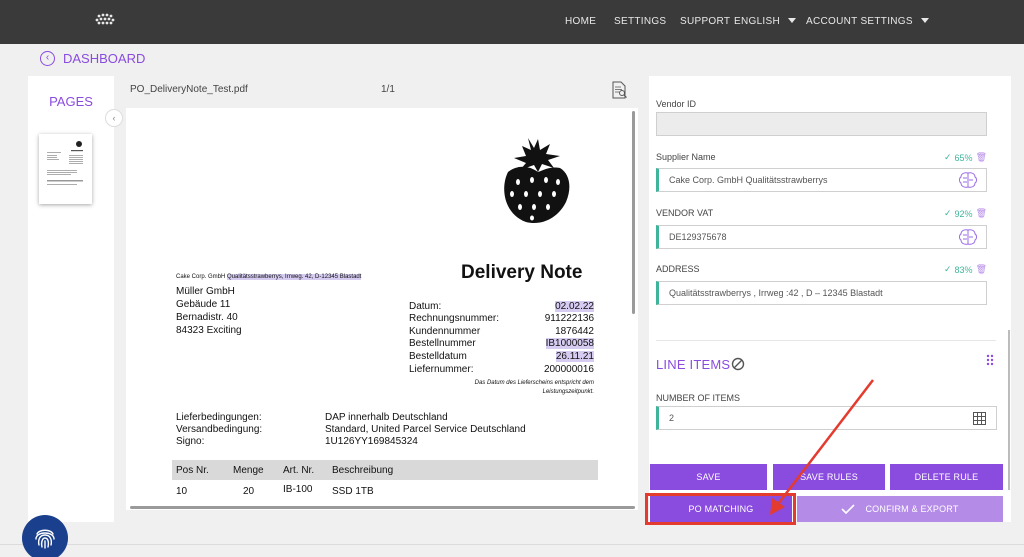  I want to click on table-cell: 20, so click(249, 491).